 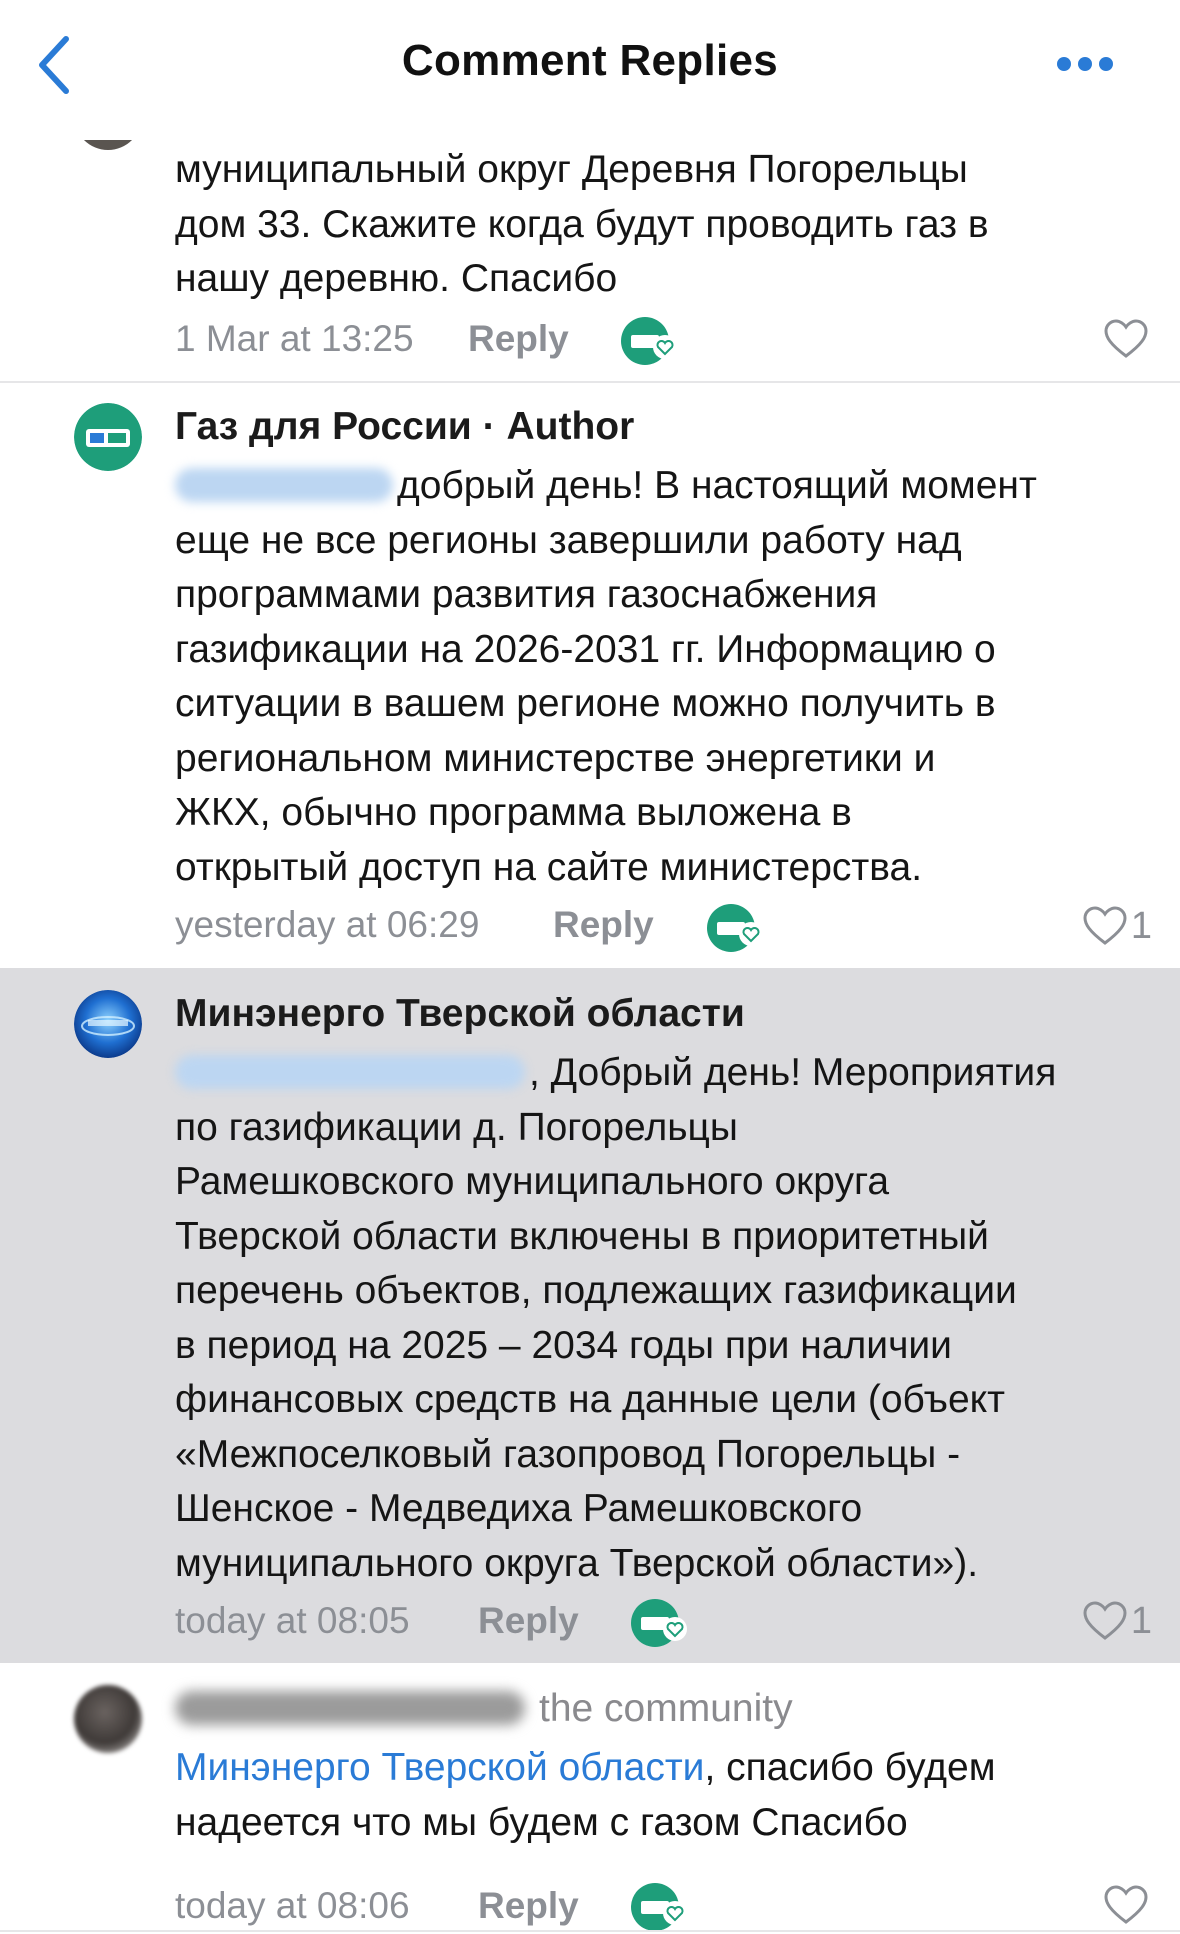 I want to click on comment-timestamp: today at 08:06, so click(x=292, y=1905).